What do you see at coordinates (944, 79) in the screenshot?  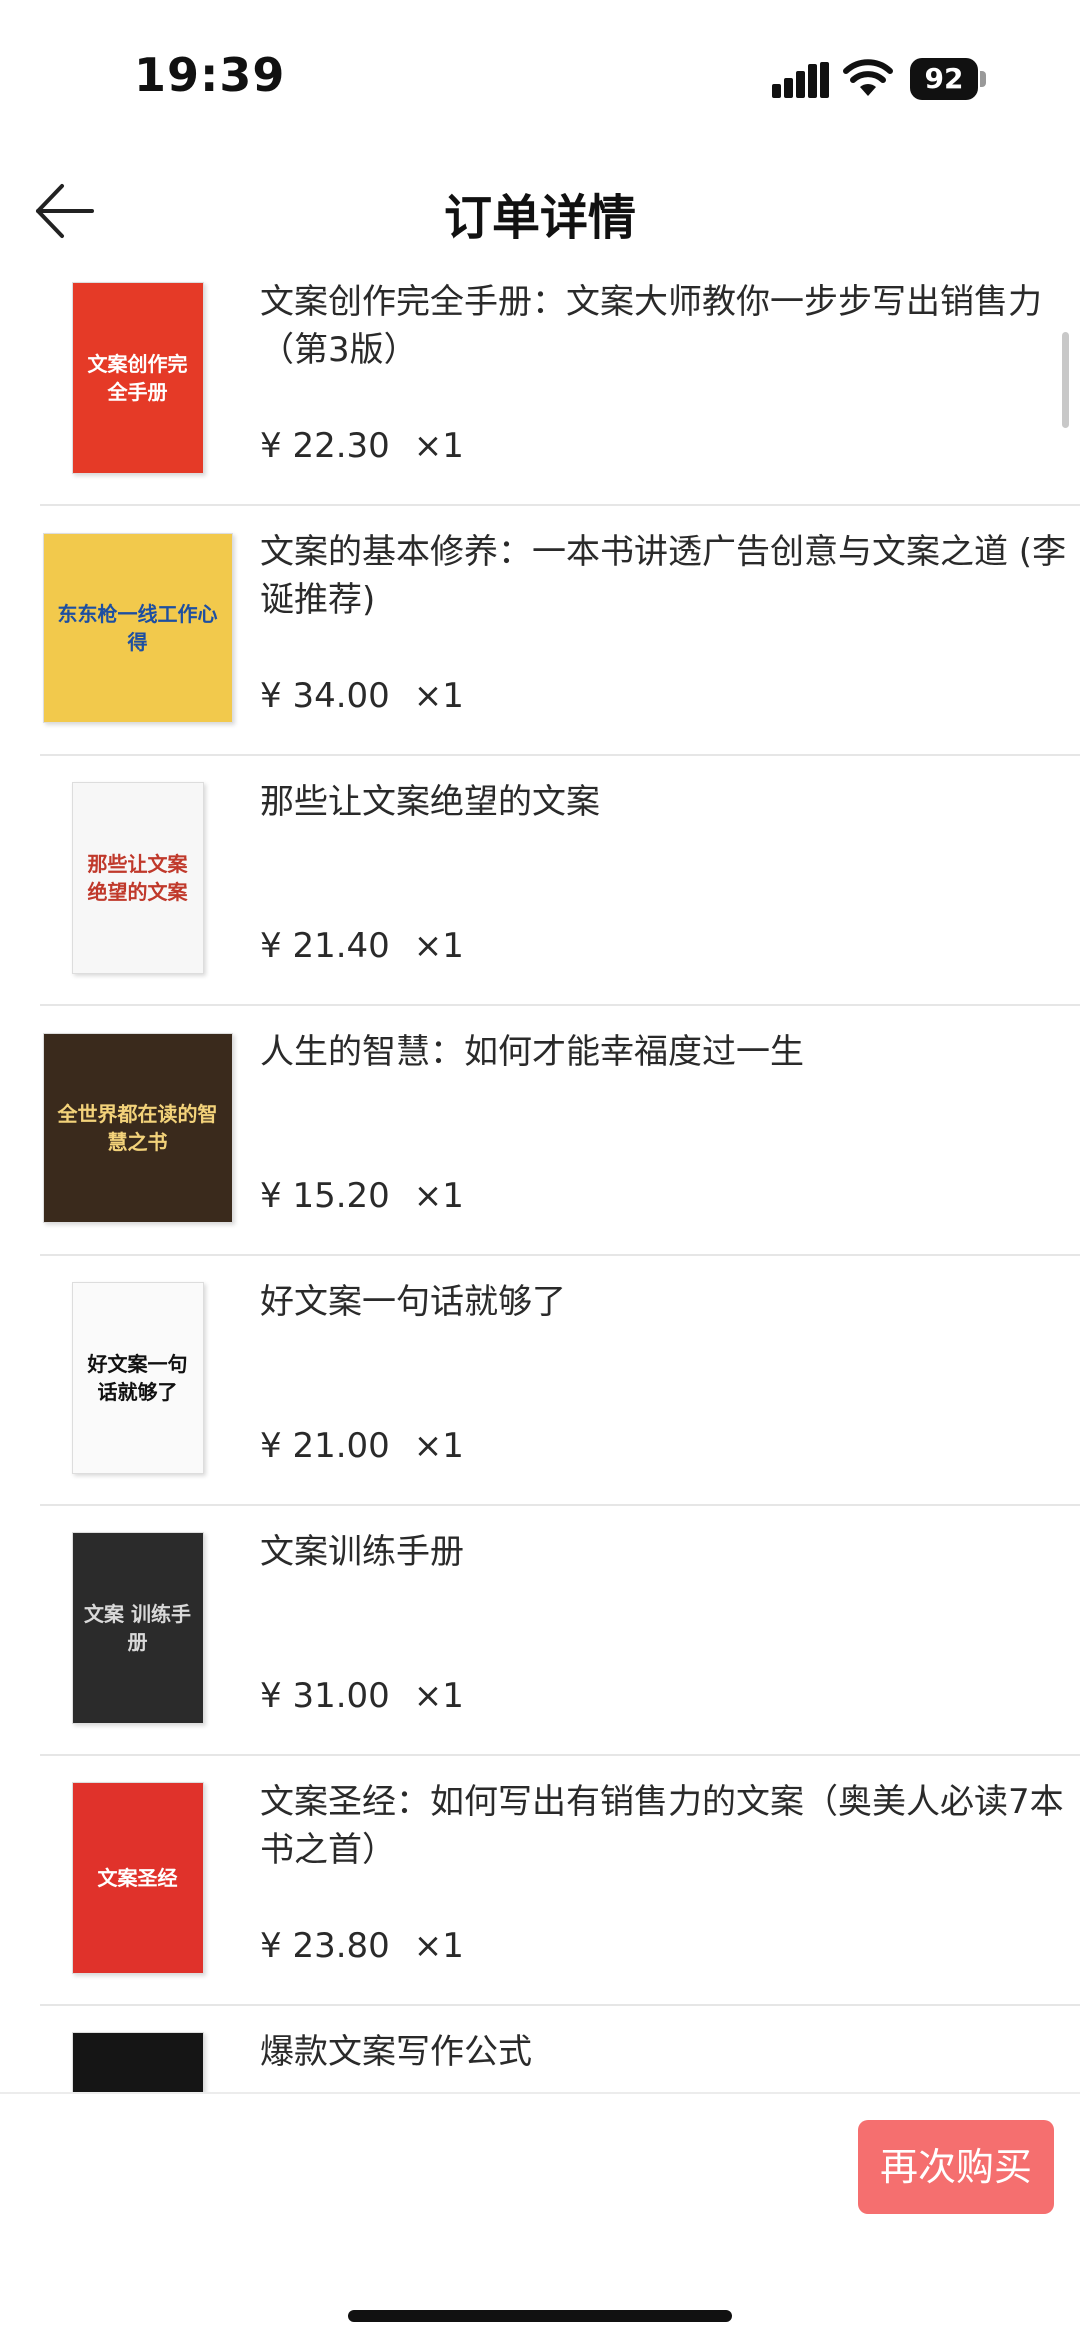 I see `battery-level: 92` at bounding box center [944, 79].